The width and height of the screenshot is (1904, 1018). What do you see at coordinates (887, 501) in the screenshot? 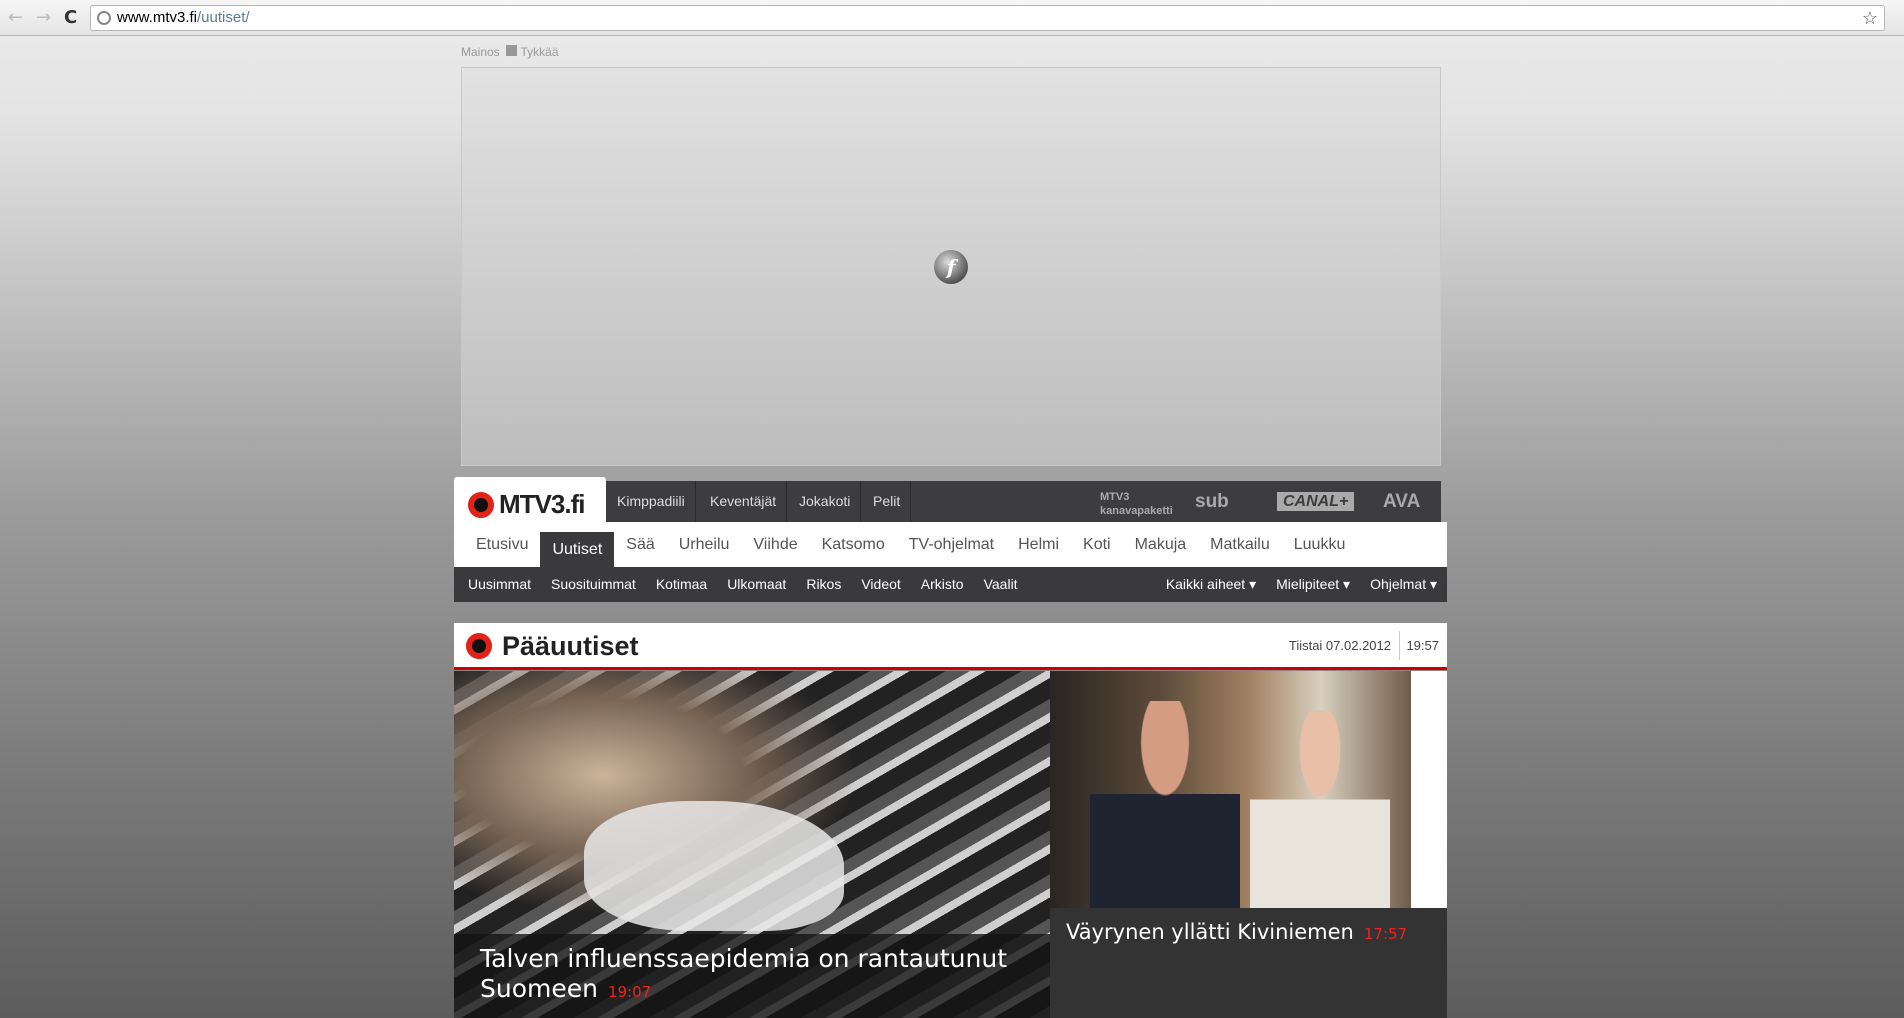
I see `toplink-pelit: Pelit` at bounding box center [887, 501].